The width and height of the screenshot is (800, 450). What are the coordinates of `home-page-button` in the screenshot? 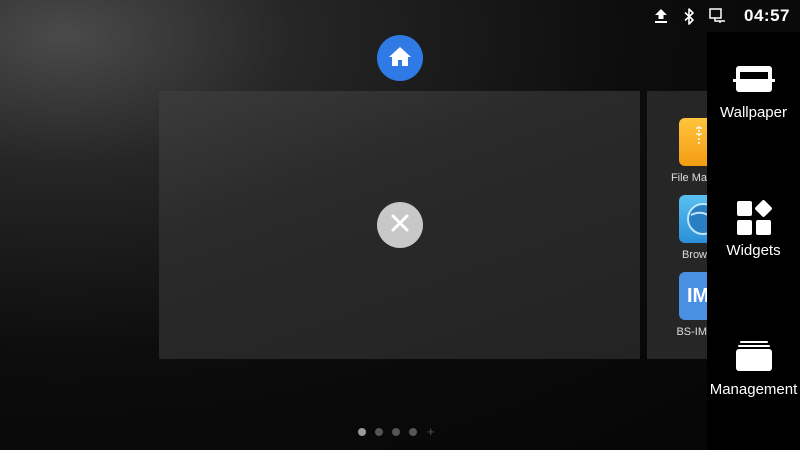 It's located at (400, 58).